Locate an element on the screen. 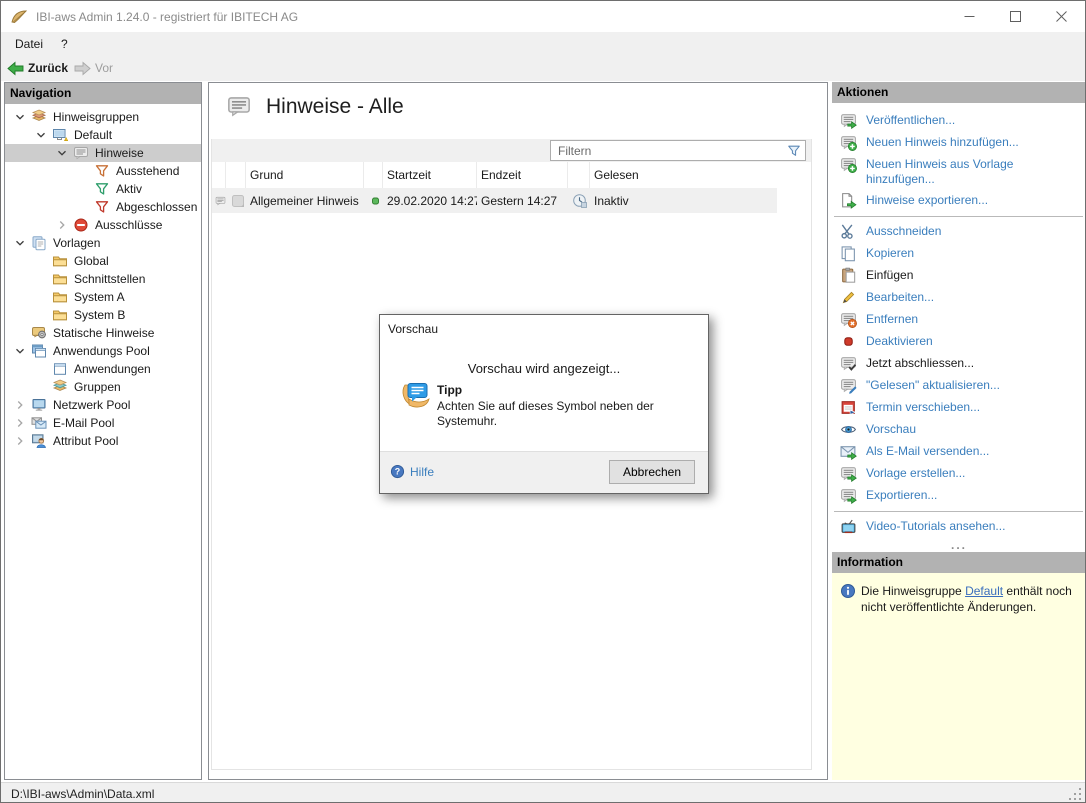  clock-icon is located at coordinates (580, 201).